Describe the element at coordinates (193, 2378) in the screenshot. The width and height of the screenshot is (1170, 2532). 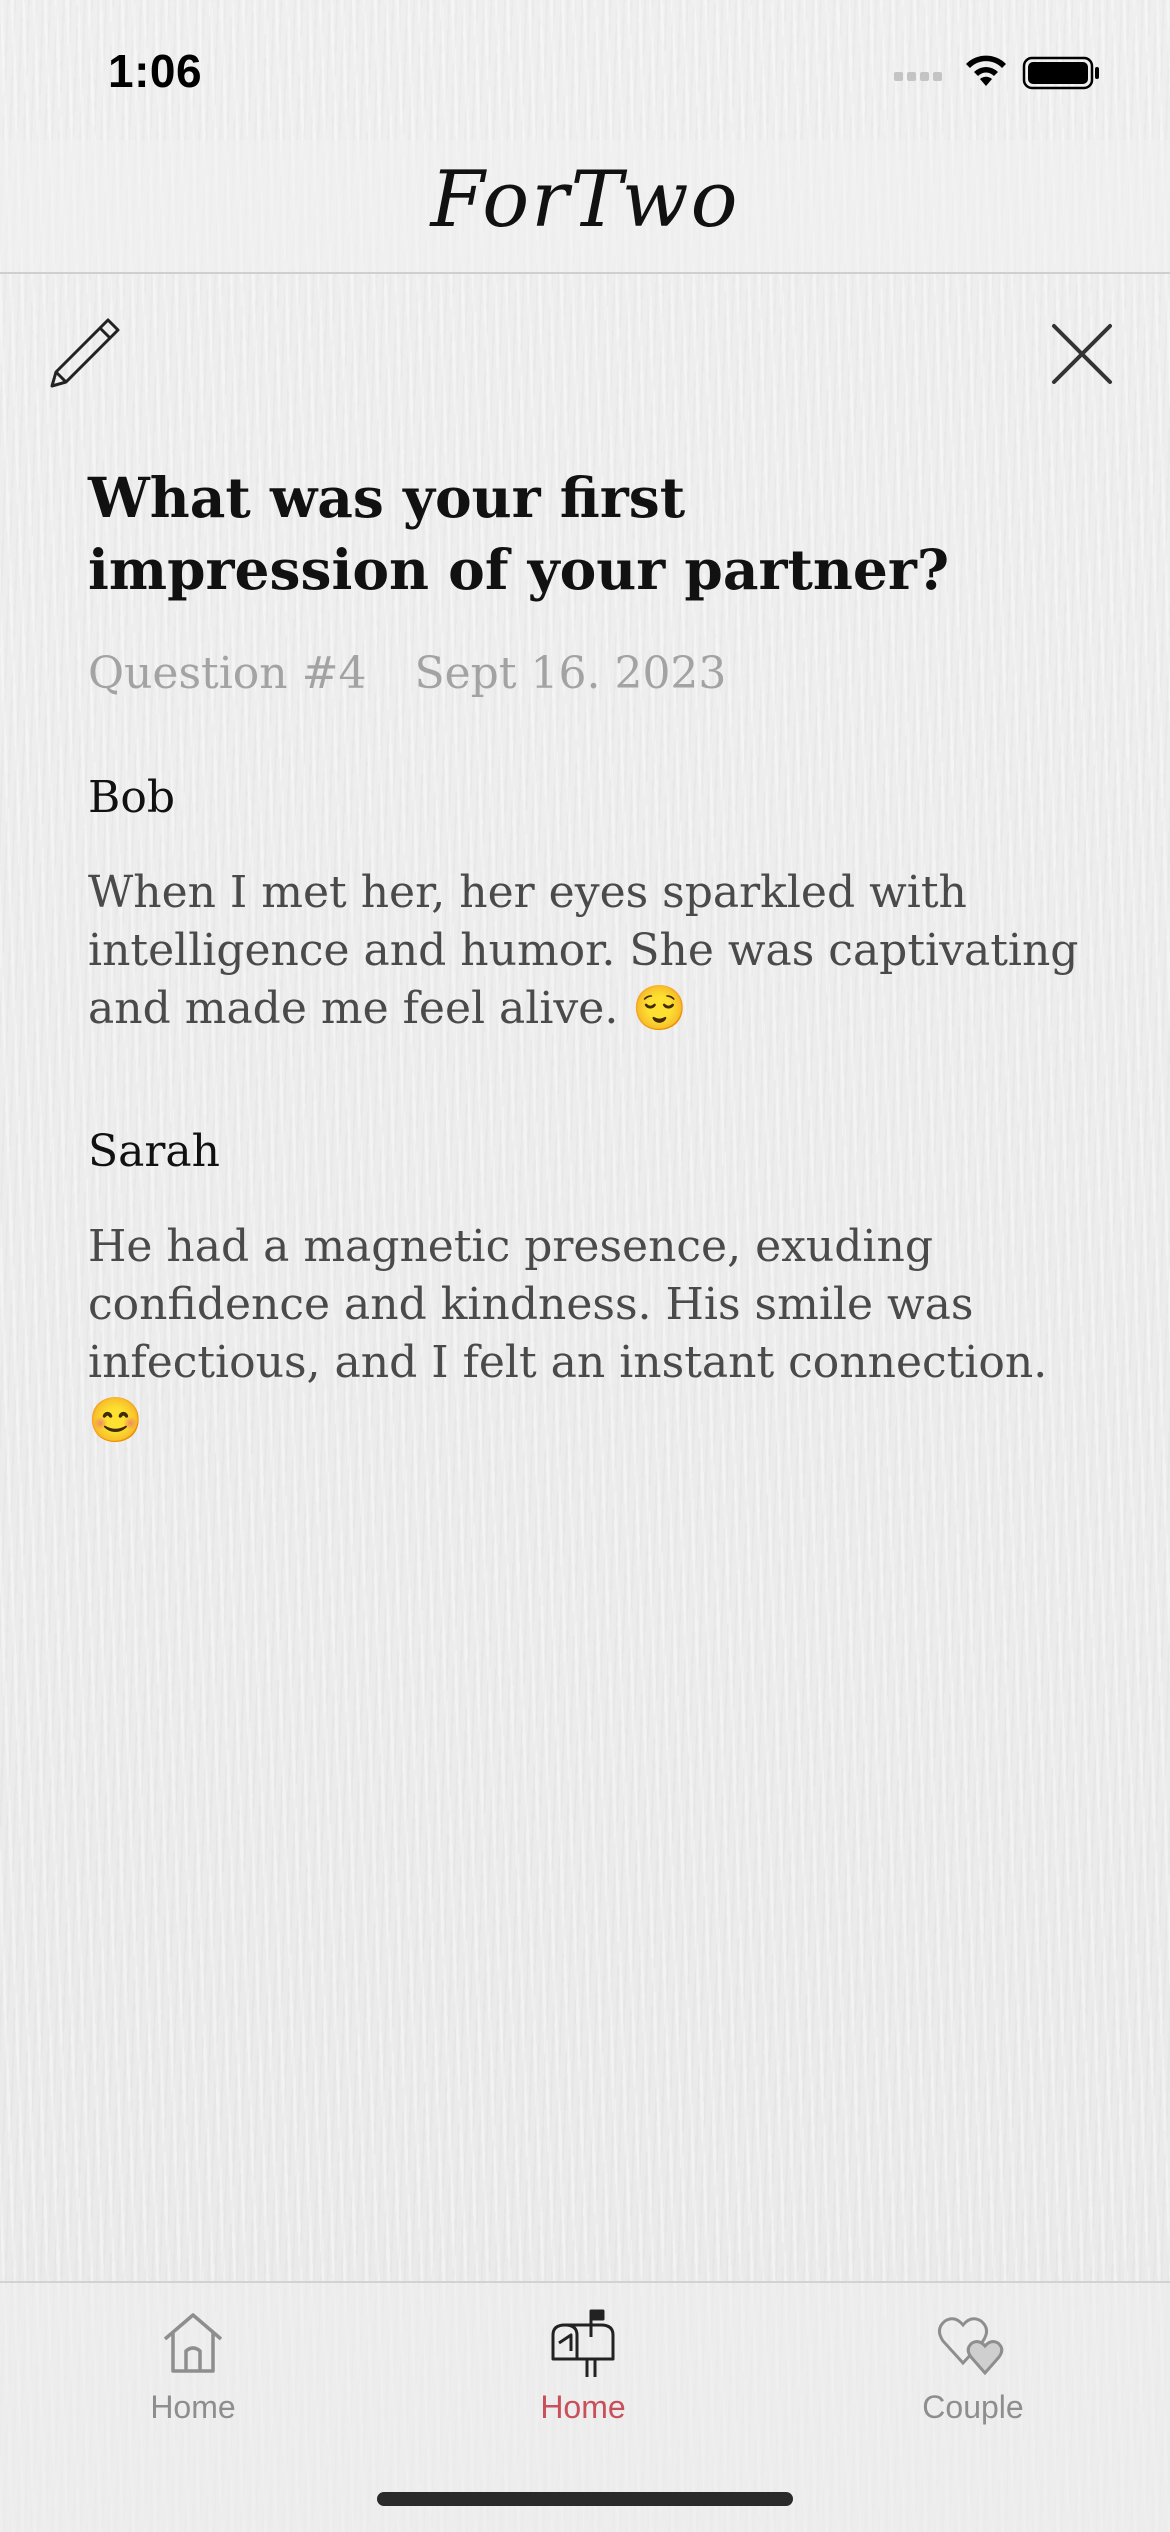
I see `tab-home: Home` at that location.